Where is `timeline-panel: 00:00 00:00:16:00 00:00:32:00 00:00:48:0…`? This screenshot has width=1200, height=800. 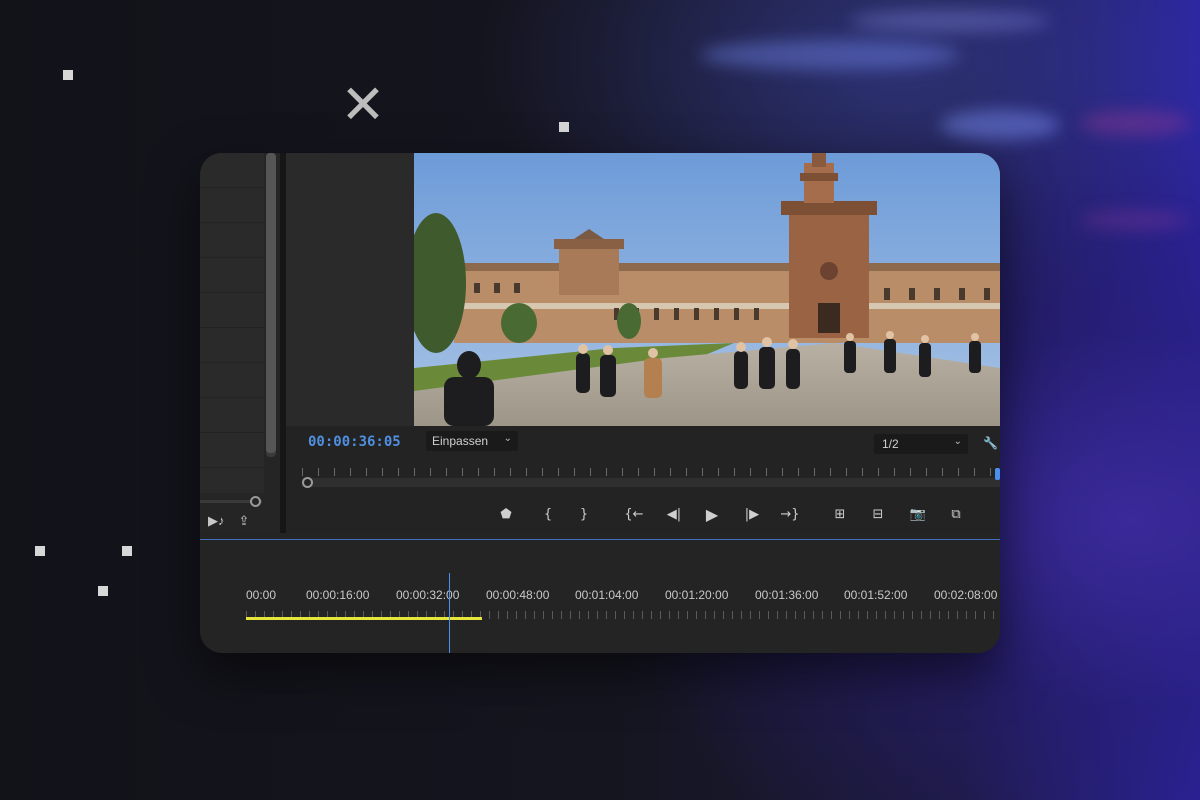 timeline-panel: 00:00 00:00:16:00 00:00:32:00 00:00:48:0… is located at coordinates (600, 593).